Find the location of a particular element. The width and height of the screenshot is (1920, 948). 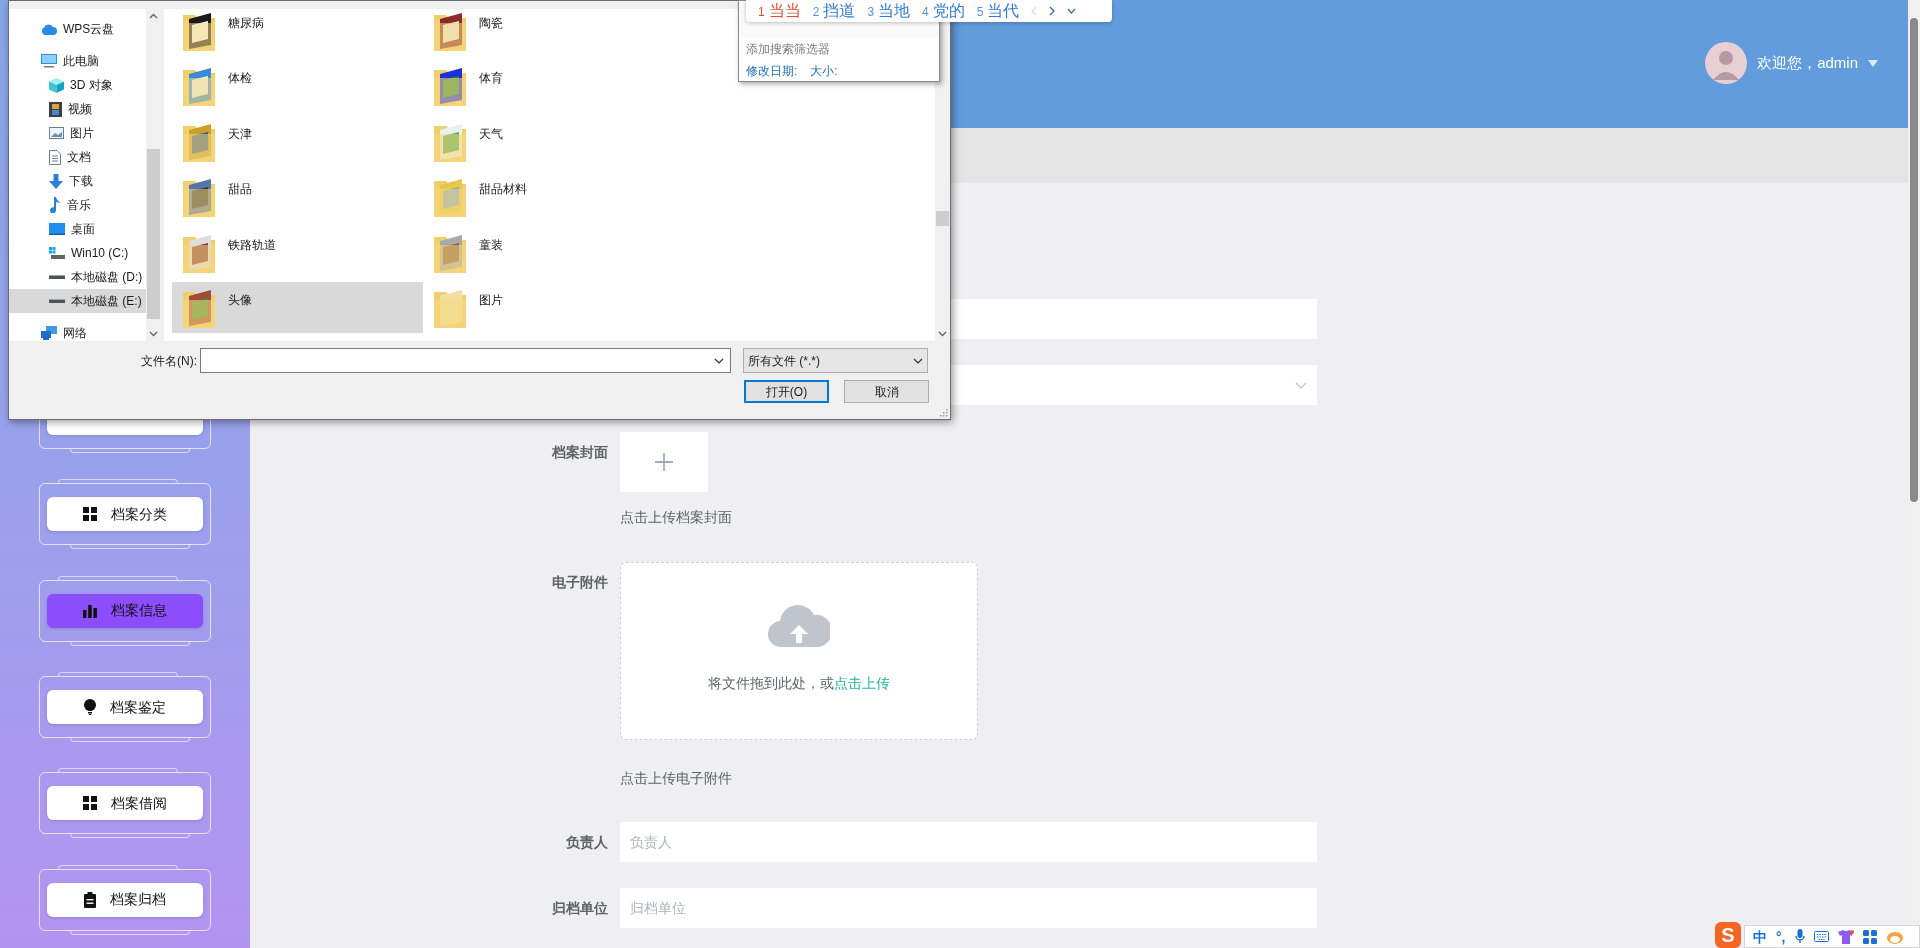

folder-item: 图片 is located at coordinates (548, 307).